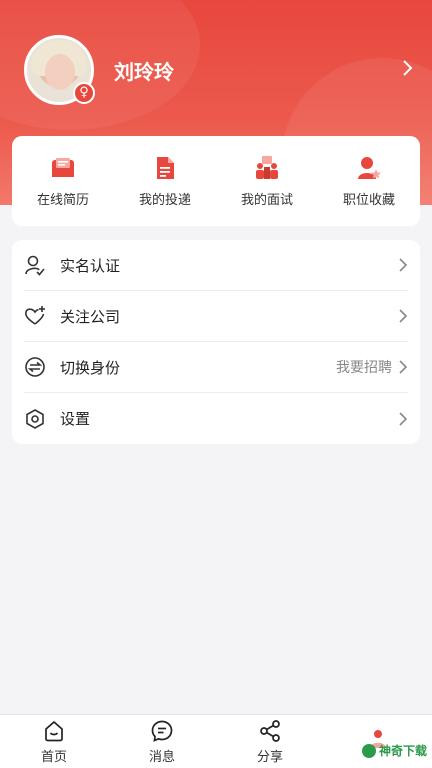 The image size is (432, 768). What do you see at coordinates (35, 418) in the screenshot?
I see `settings-hexagon-icon` at bounding box center [35, 418].